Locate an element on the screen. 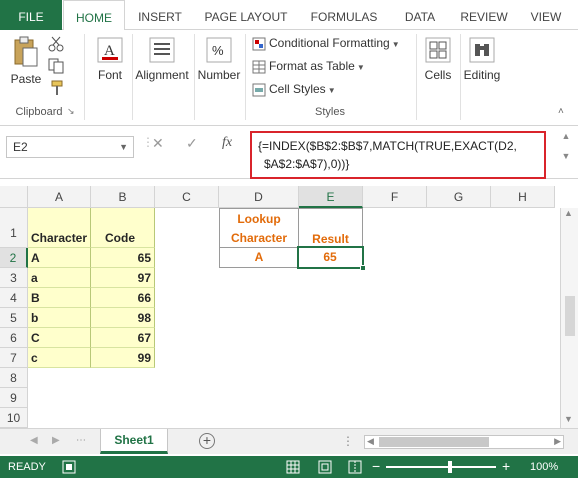 The height and width of the screenshot is (478, 578). formula-bar-expand-icon: ▲ ▼ is located at coordinates (566, 153).